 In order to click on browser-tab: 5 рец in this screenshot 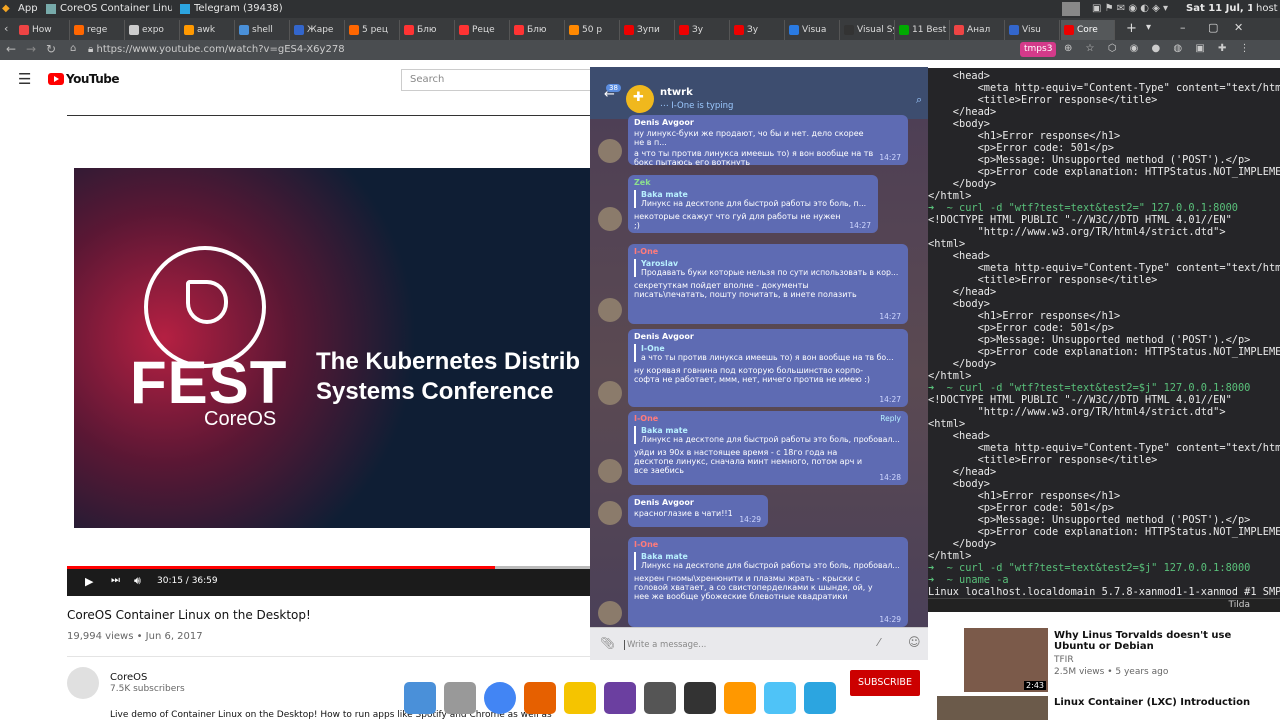, I will do `click(373, 30)`.